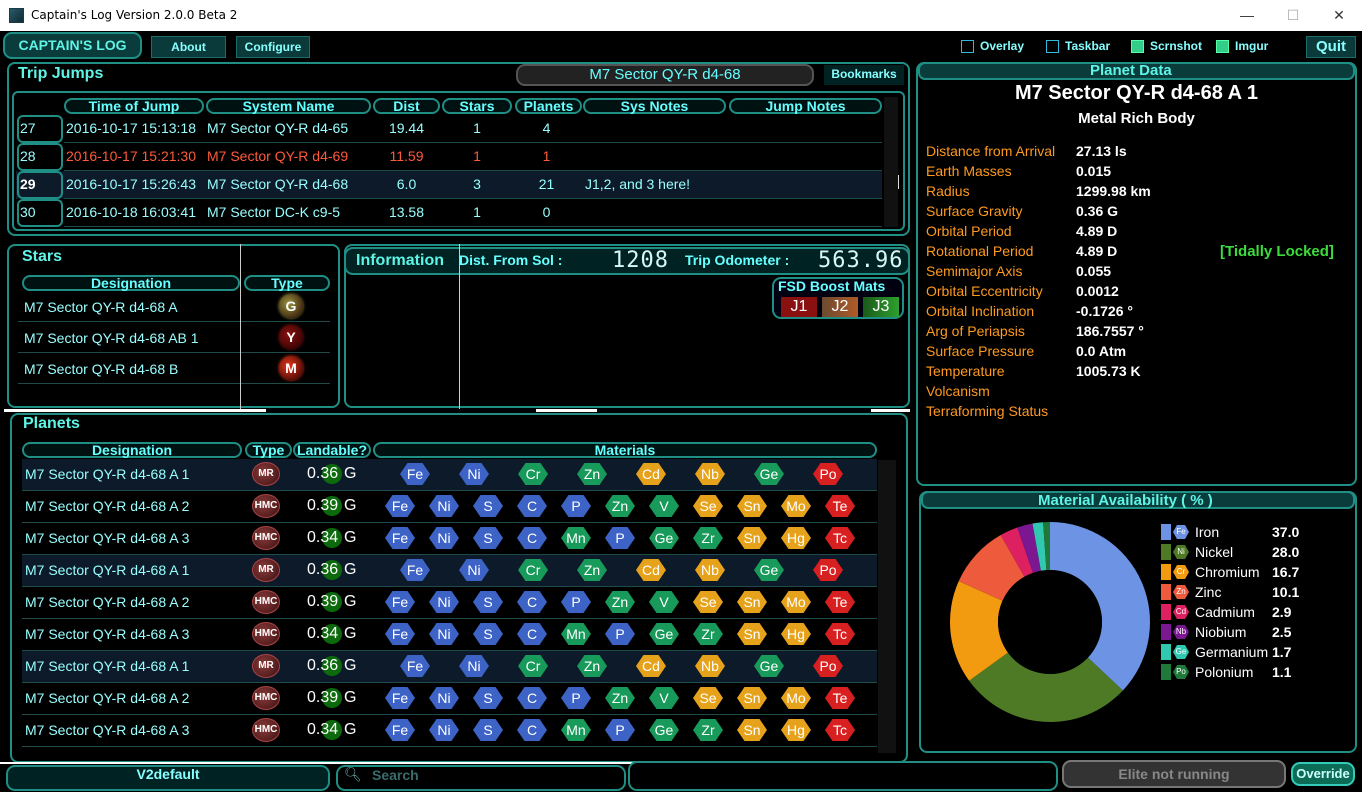 The height and width of the screenshot is (792, 1362). Describe the element at coordinates (864, 75) in the screenshot. I see `bookmarks-button: Bookmarks` at that location.